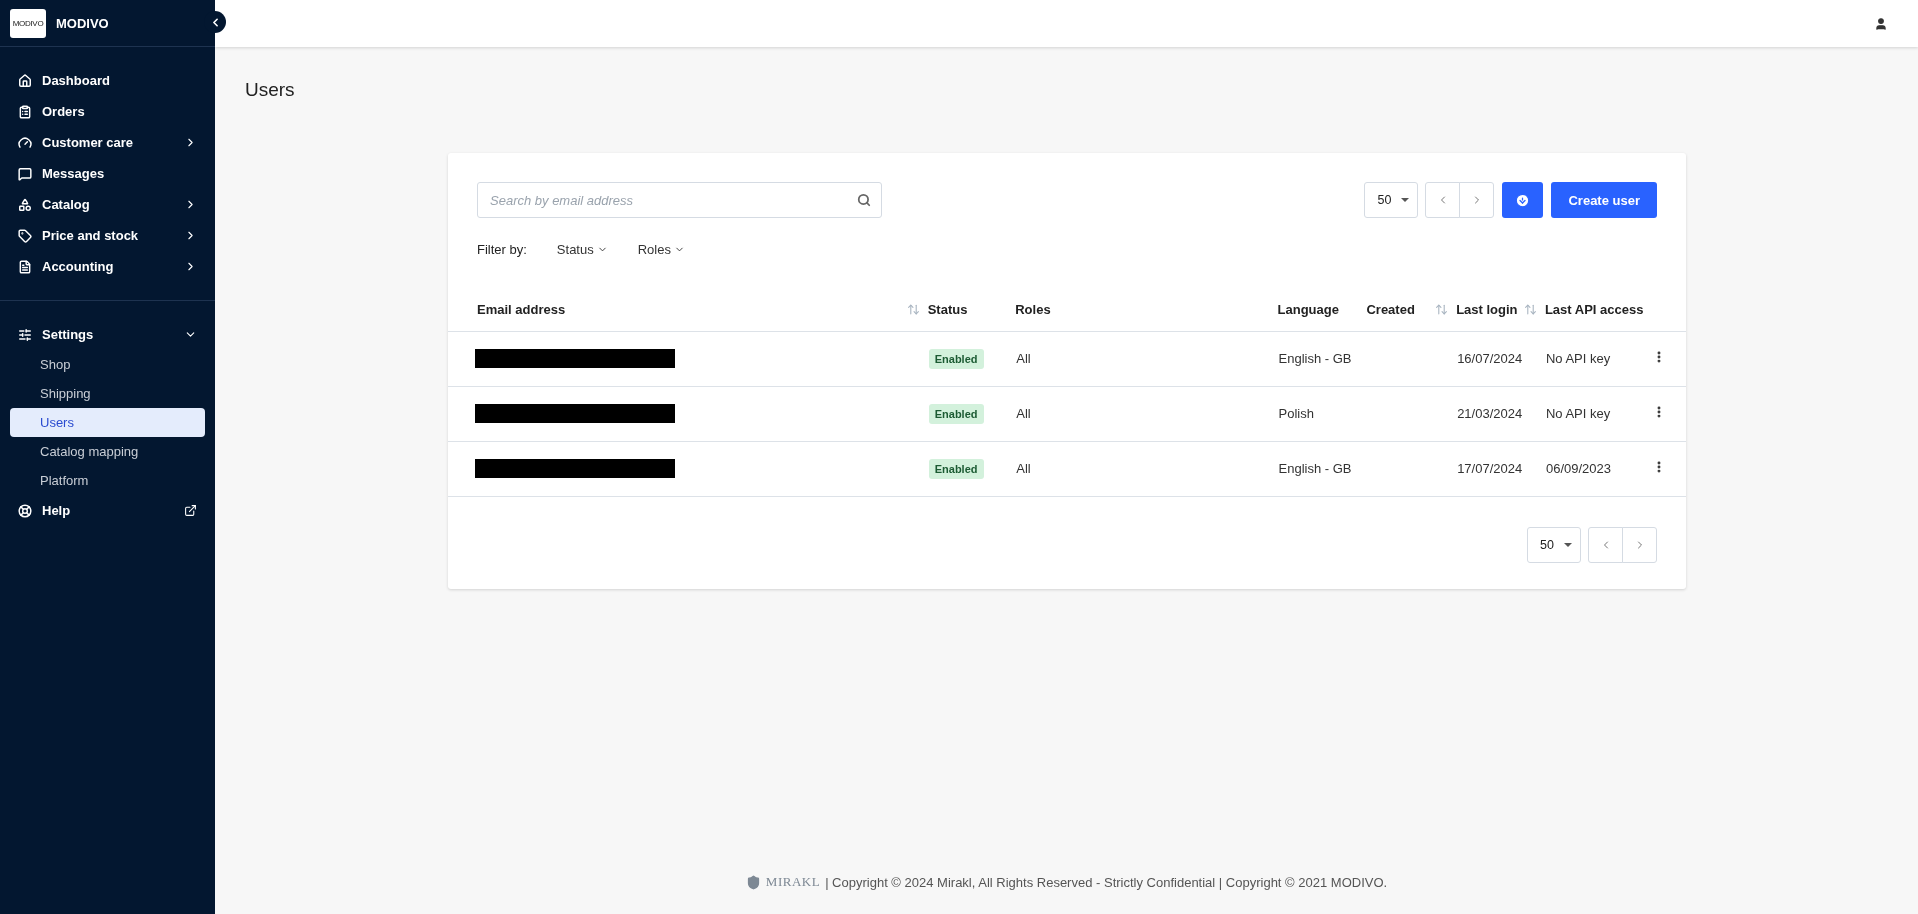 The height and width of the screenshot is (914, 1918). I want to click on column-header: Email address, so click(521, 309).